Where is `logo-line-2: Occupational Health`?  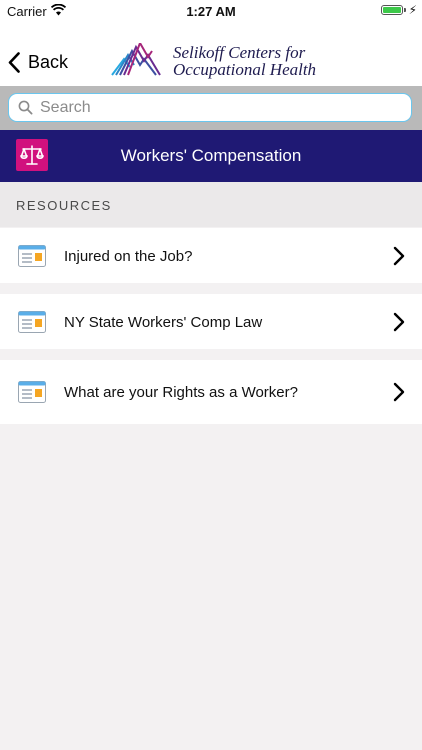
logo-line-2: Occupational Health is located at coordinates (245, 69).